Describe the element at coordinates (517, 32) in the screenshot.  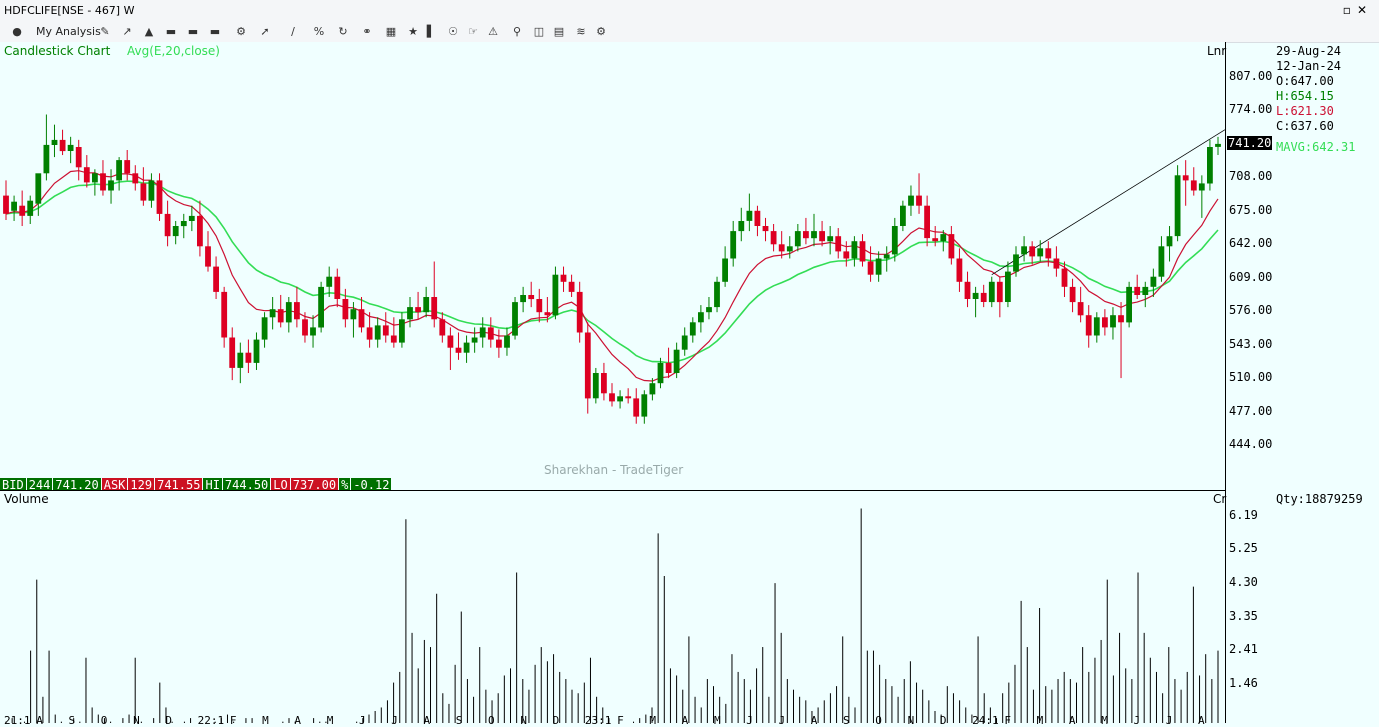
I see `zoom-icon: ⚲` at that location.